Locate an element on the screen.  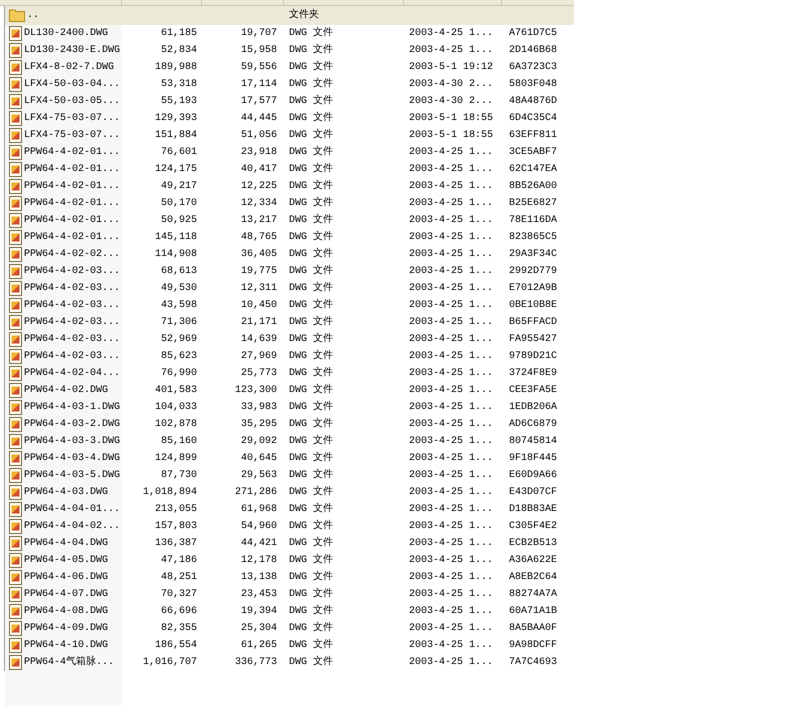
file-size: 49,530 is located at coordinates (178, 288).